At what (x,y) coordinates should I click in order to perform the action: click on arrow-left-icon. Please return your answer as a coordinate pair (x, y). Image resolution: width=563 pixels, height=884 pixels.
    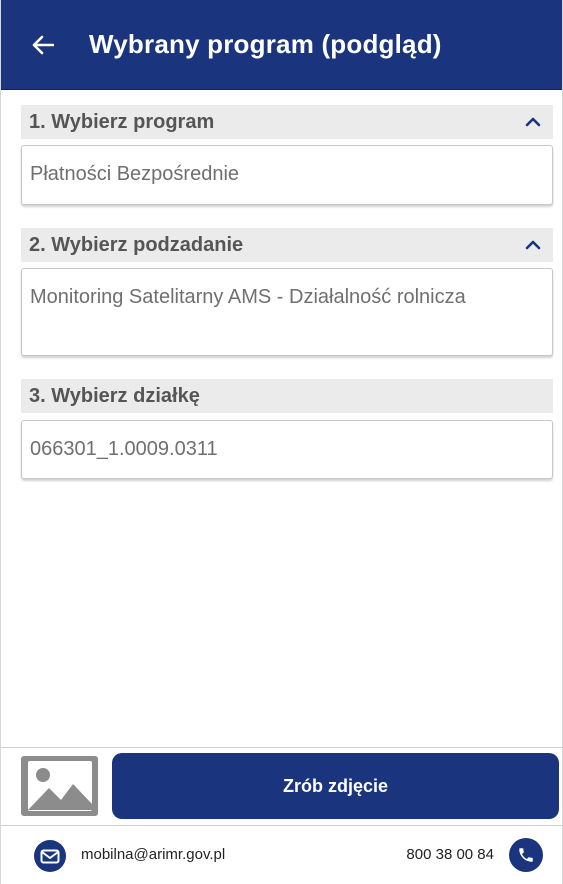
    Looking at the image, I should click on (43, 44).